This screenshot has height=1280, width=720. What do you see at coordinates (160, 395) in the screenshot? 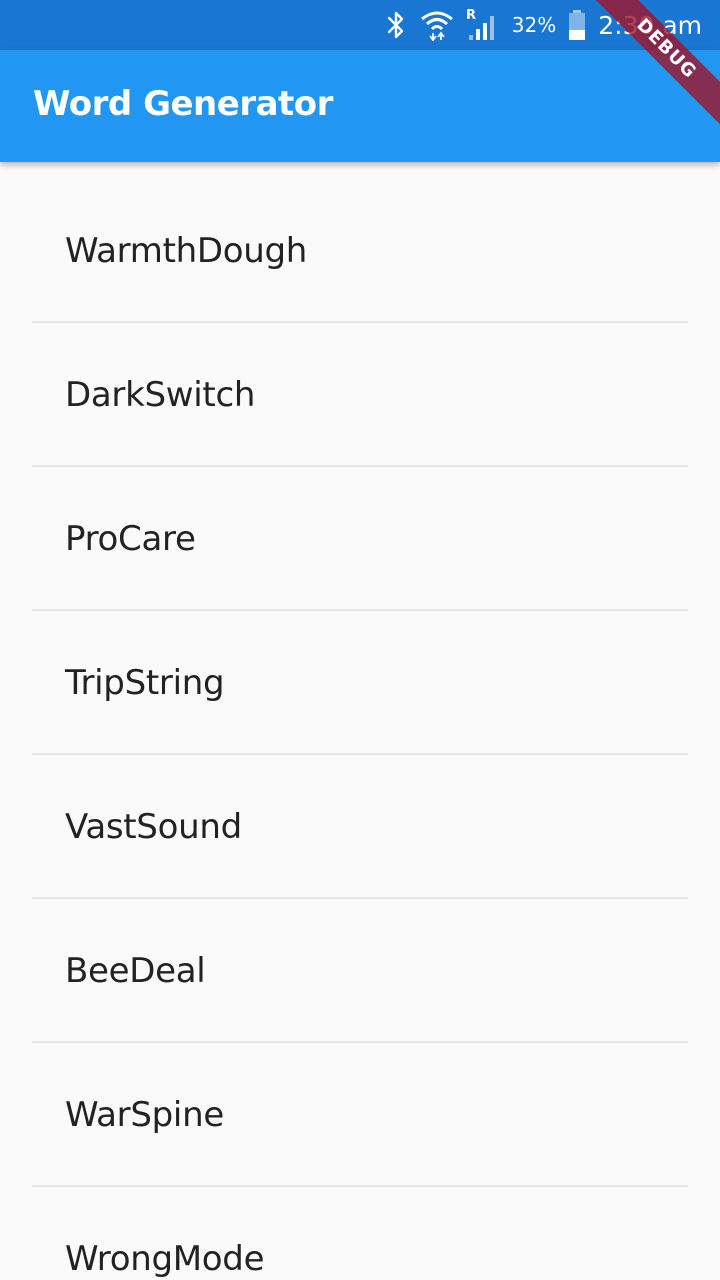
I see `word-label: DarkSwitch` at bounding box center [160, 395].